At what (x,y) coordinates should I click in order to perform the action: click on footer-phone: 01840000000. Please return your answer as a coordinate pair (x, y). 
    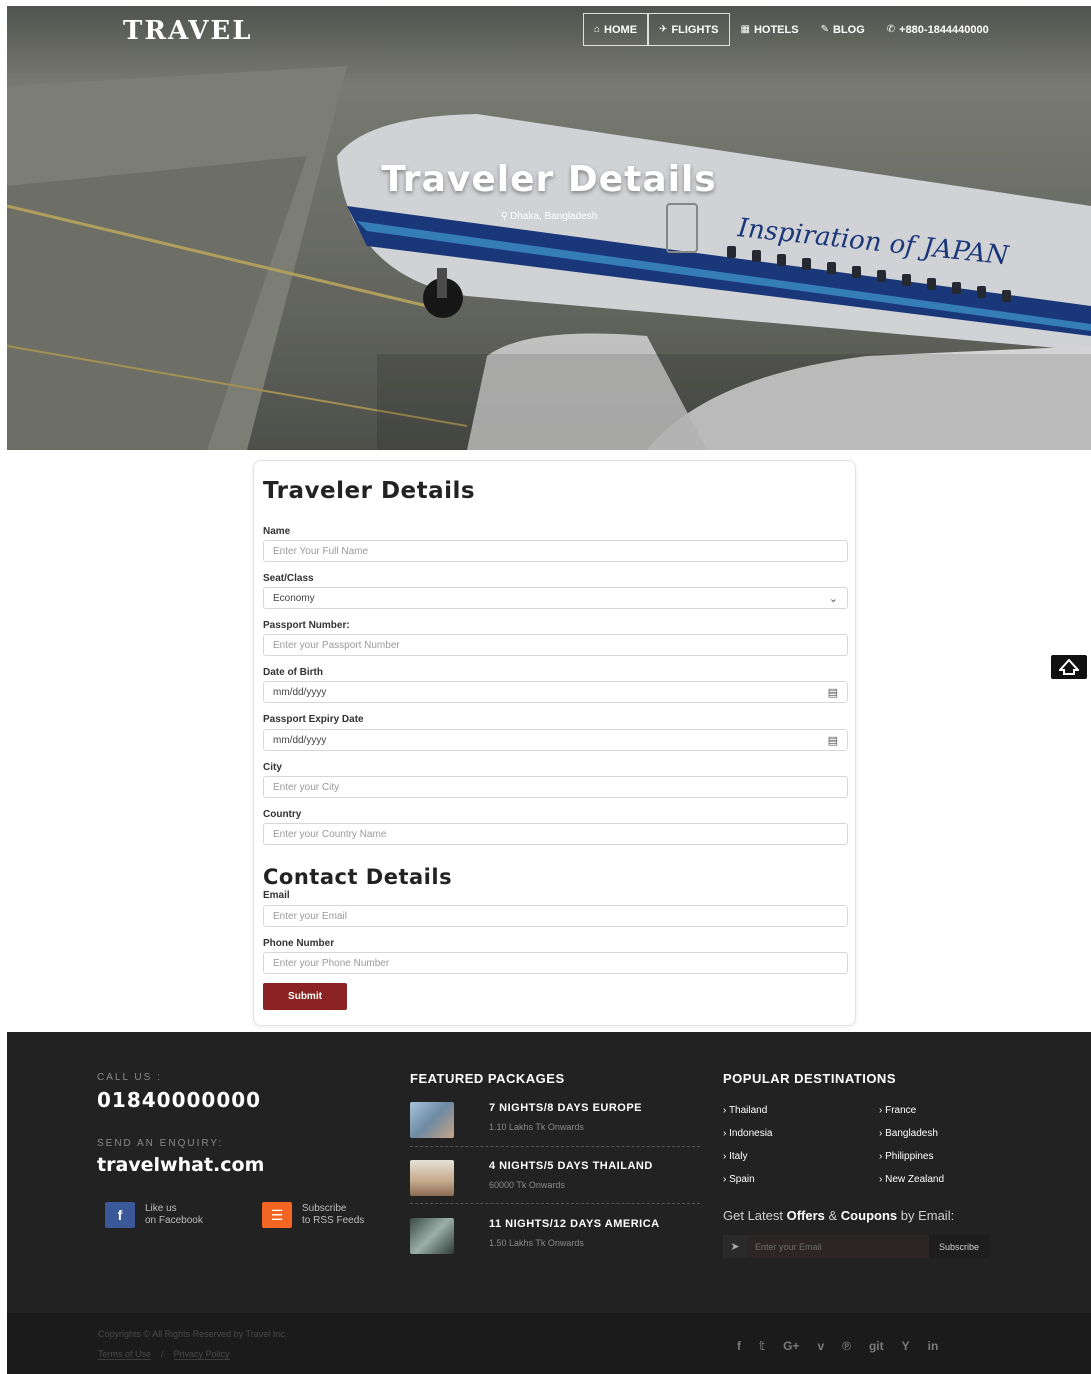
    Looking at the image, I should click on (179, 1100).